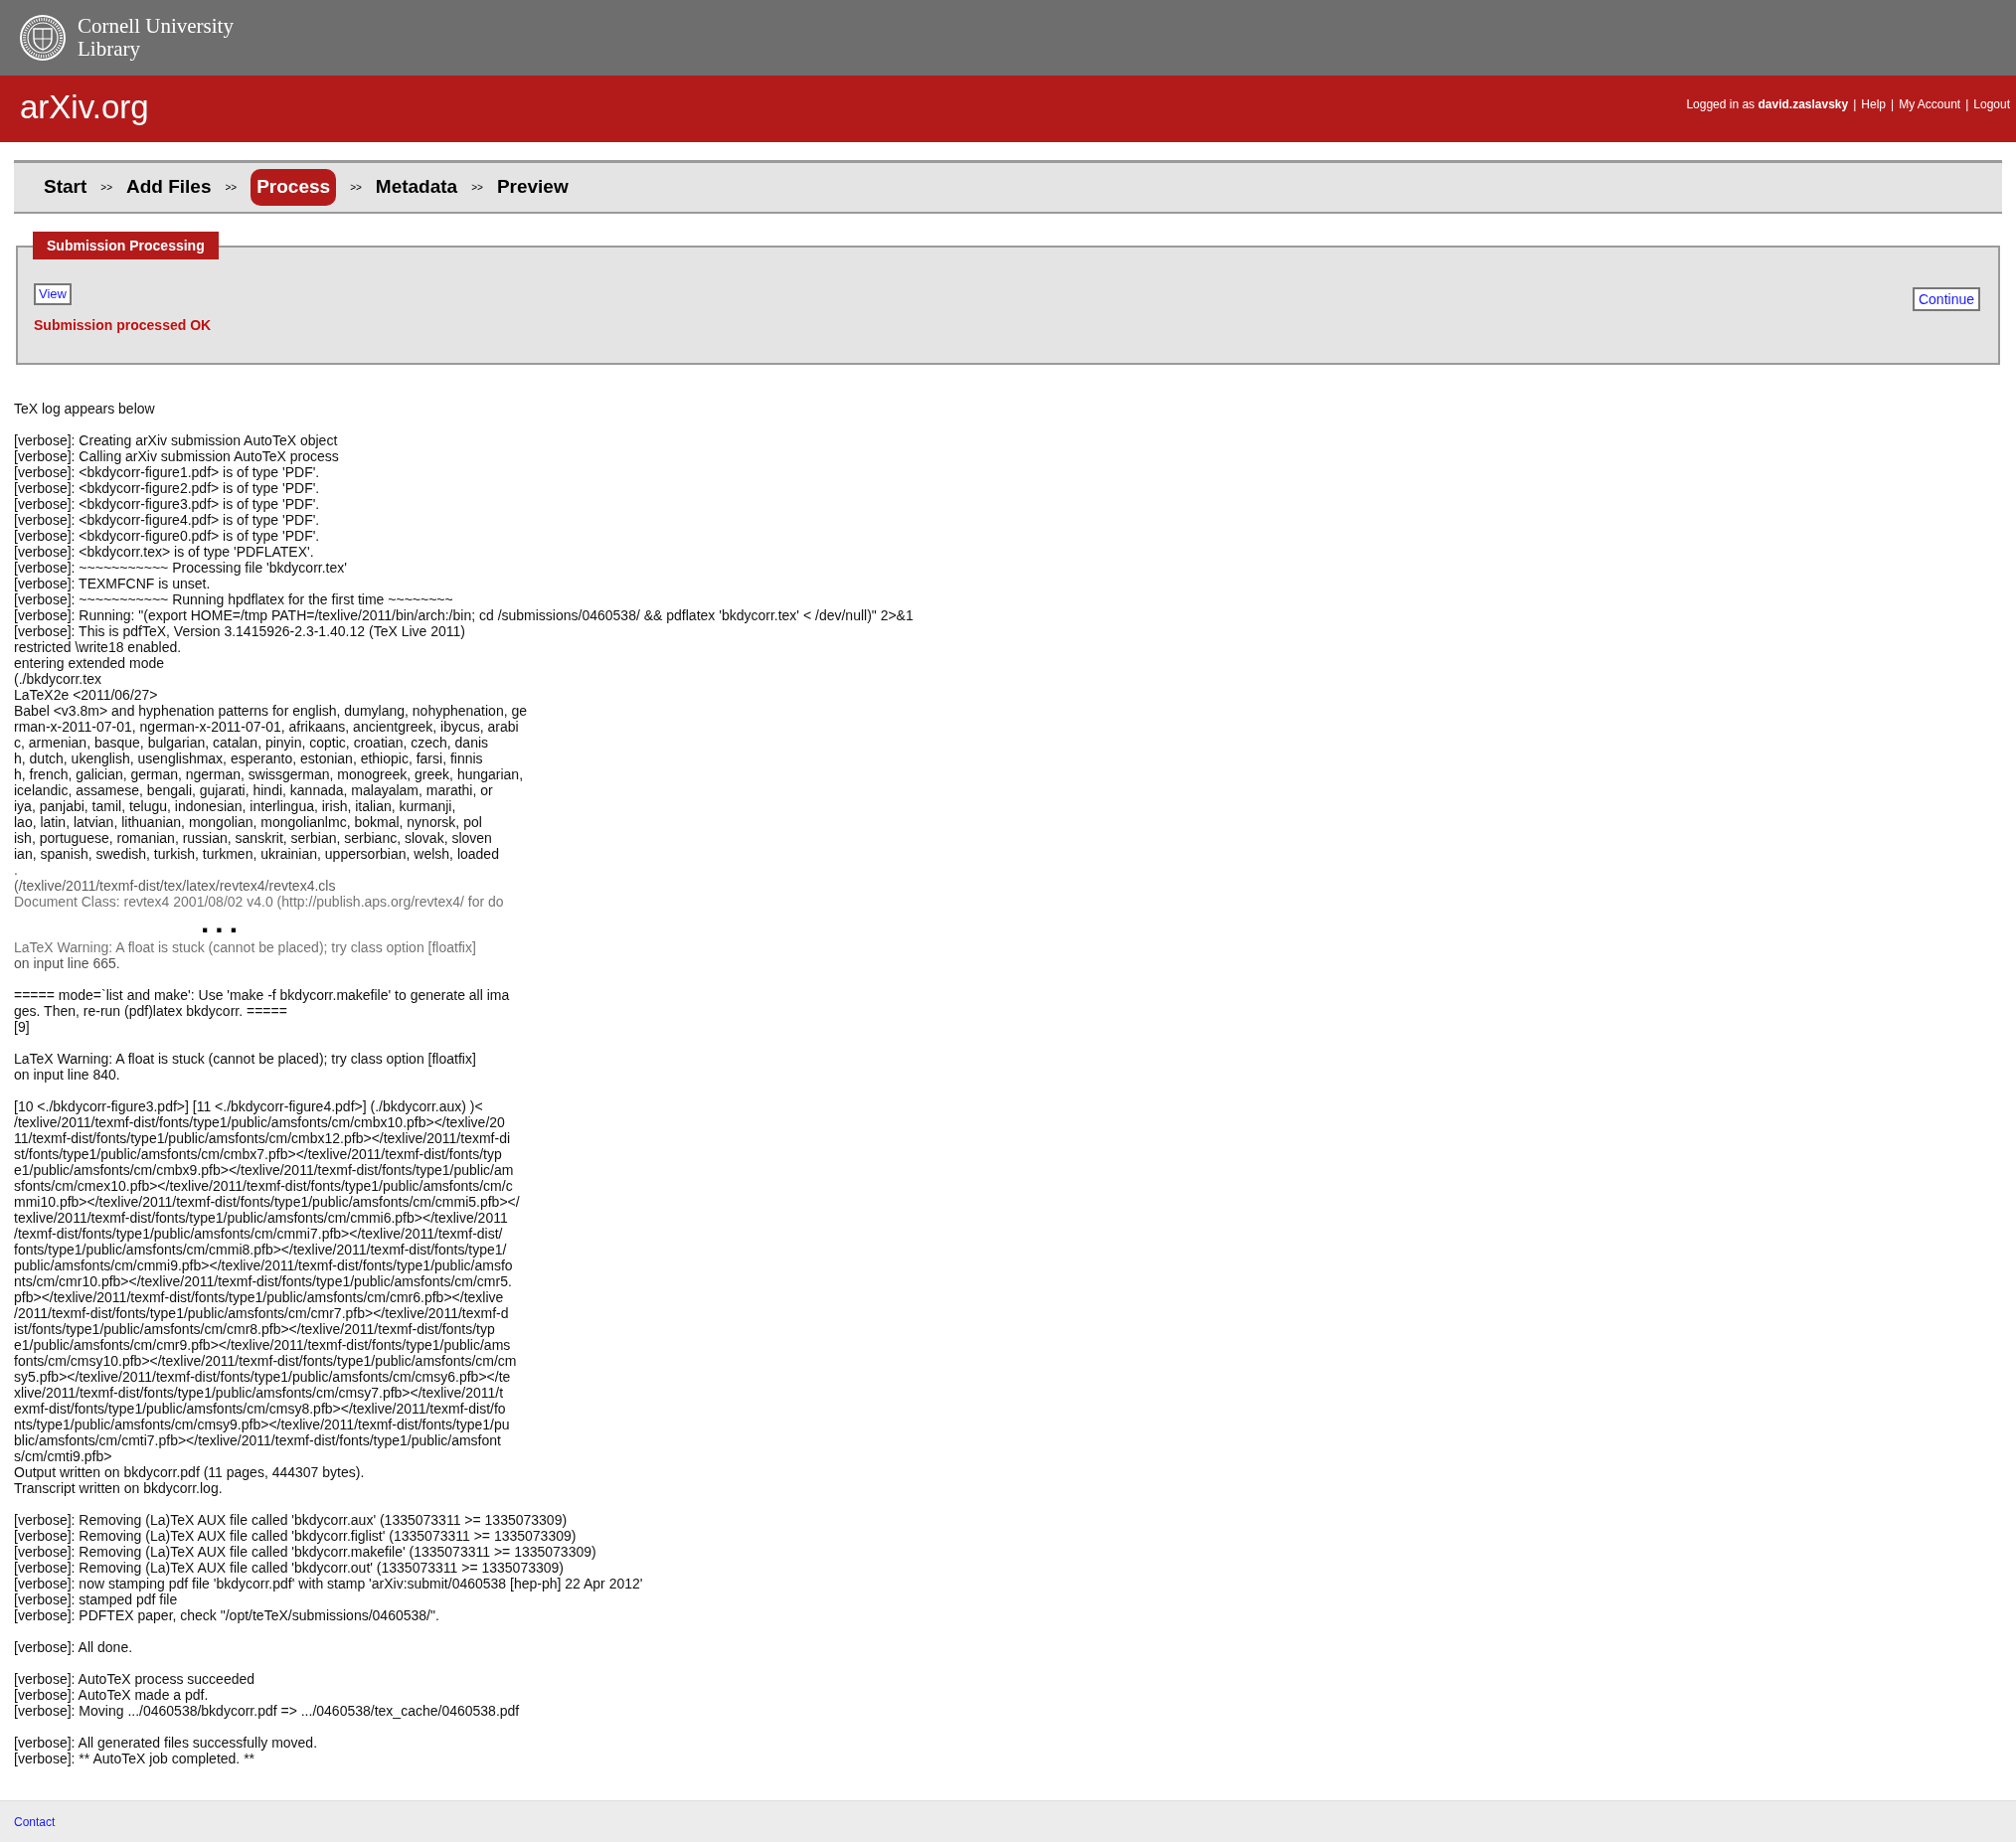 The height and width of the screenshot is (1842, 2016). What do you see at coordinates (289, 1568) in the screenshot?
I see `log-line: [verbose]: Removing (La)TeX AUX file called 'bkdycorr.out' (1335073311 >= 1335073309)` at bounding box center [289, 1568].